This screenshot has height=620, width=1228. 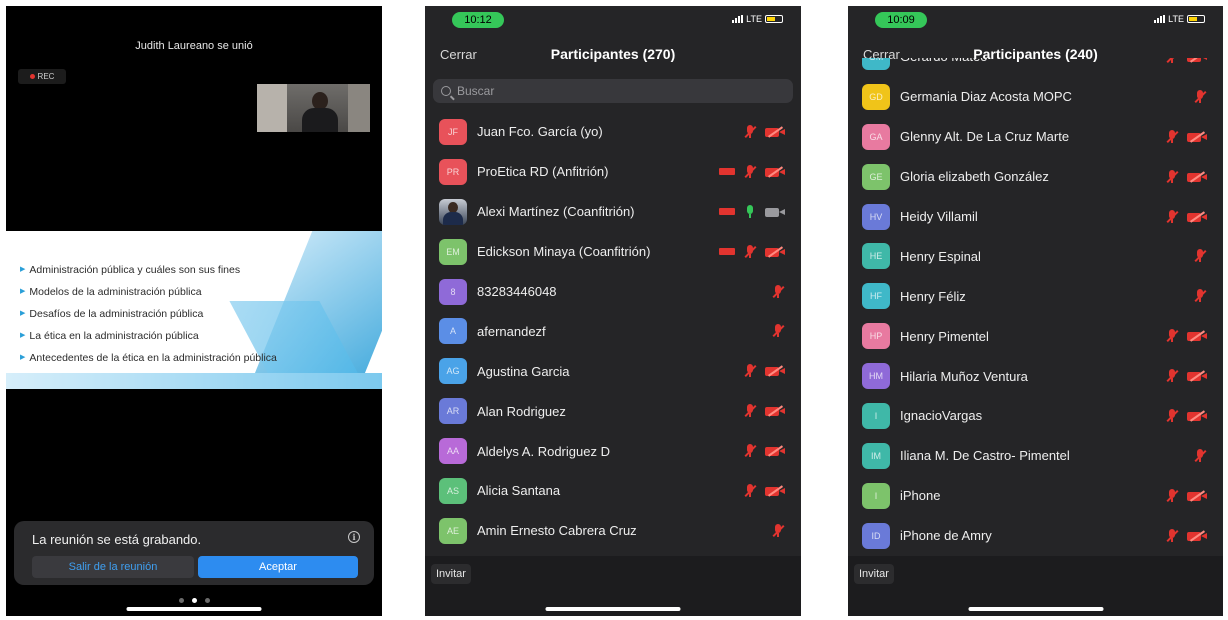 I want to click on participant-row: EM Edickson Minaya (Coanfitrión), so click(x=613, y=252).